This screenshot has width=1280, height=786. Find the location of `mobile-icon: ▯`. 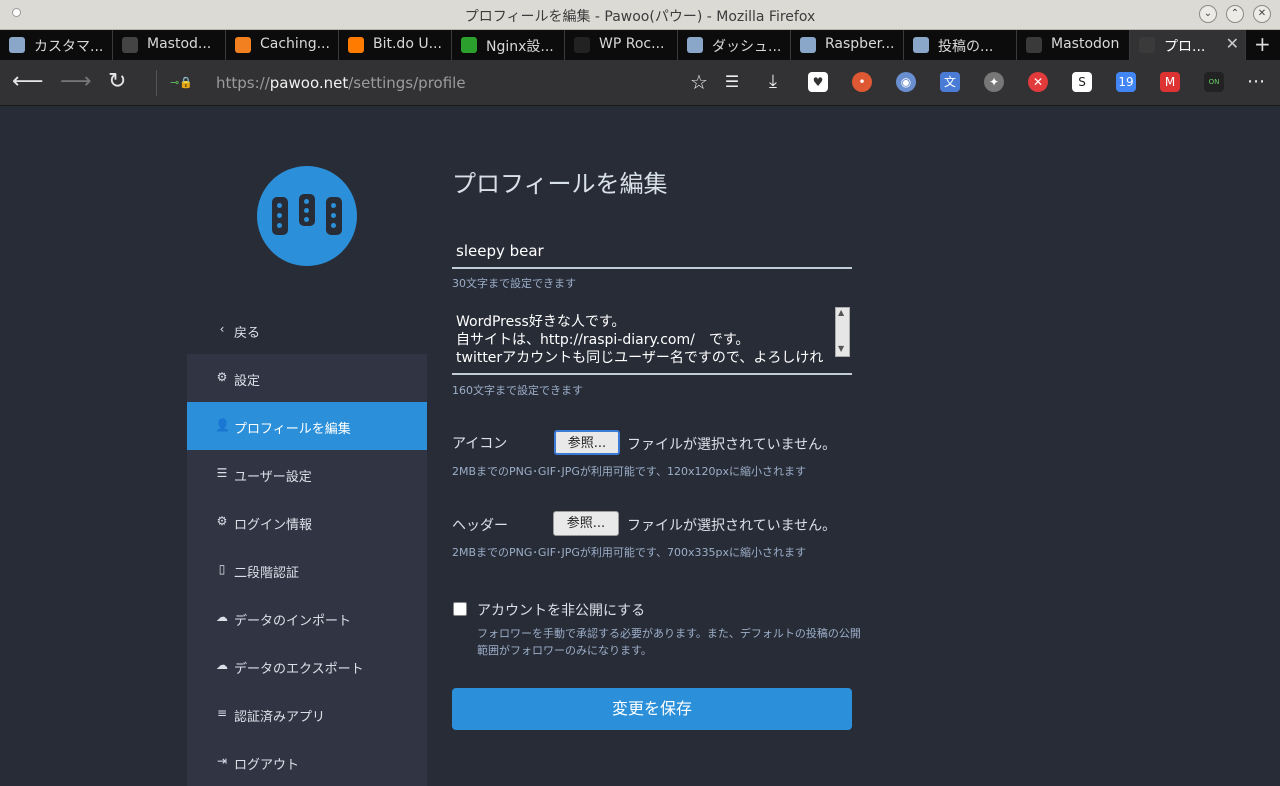

mobile-icon: ▯ is located at coordinates (222, 569).